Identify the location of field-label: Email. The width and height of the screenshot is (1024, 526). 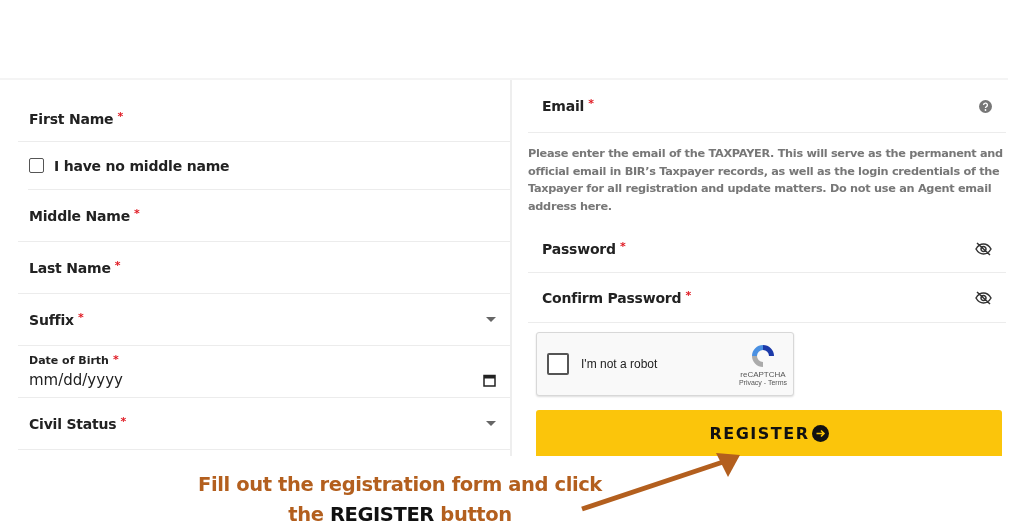
(563, 106).